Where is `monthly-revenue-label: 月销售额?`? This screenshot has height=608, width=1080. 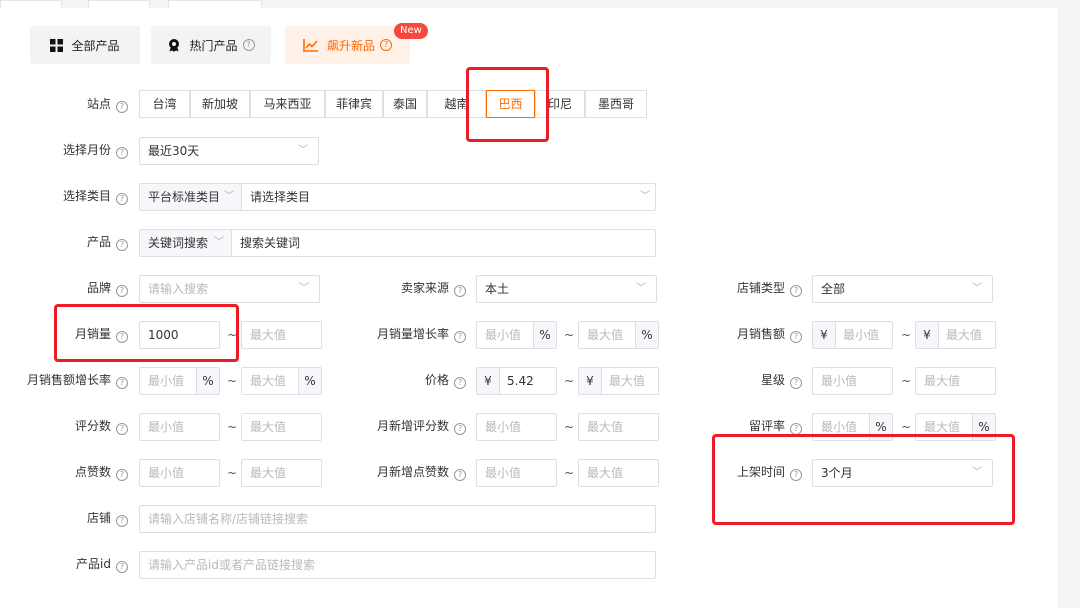
monthly-revenue-label: 月销售额? is located at coordinates (769, 334).